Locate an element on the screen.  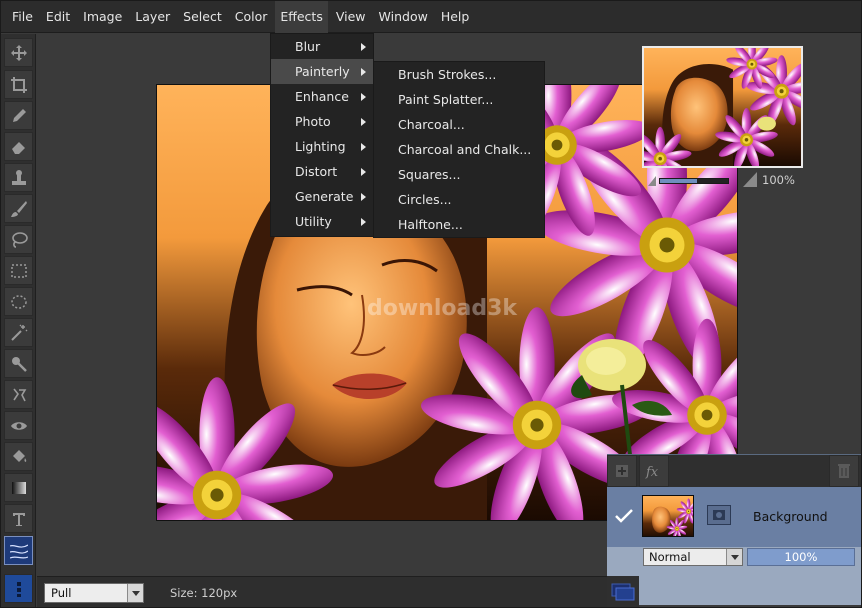
marquee-ellipse-icon is located at coordinates (18, 301).